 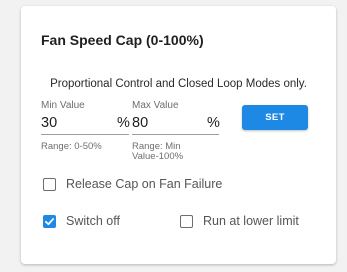 I want to click on max-value-input: 80, so click(x=140, y=123).